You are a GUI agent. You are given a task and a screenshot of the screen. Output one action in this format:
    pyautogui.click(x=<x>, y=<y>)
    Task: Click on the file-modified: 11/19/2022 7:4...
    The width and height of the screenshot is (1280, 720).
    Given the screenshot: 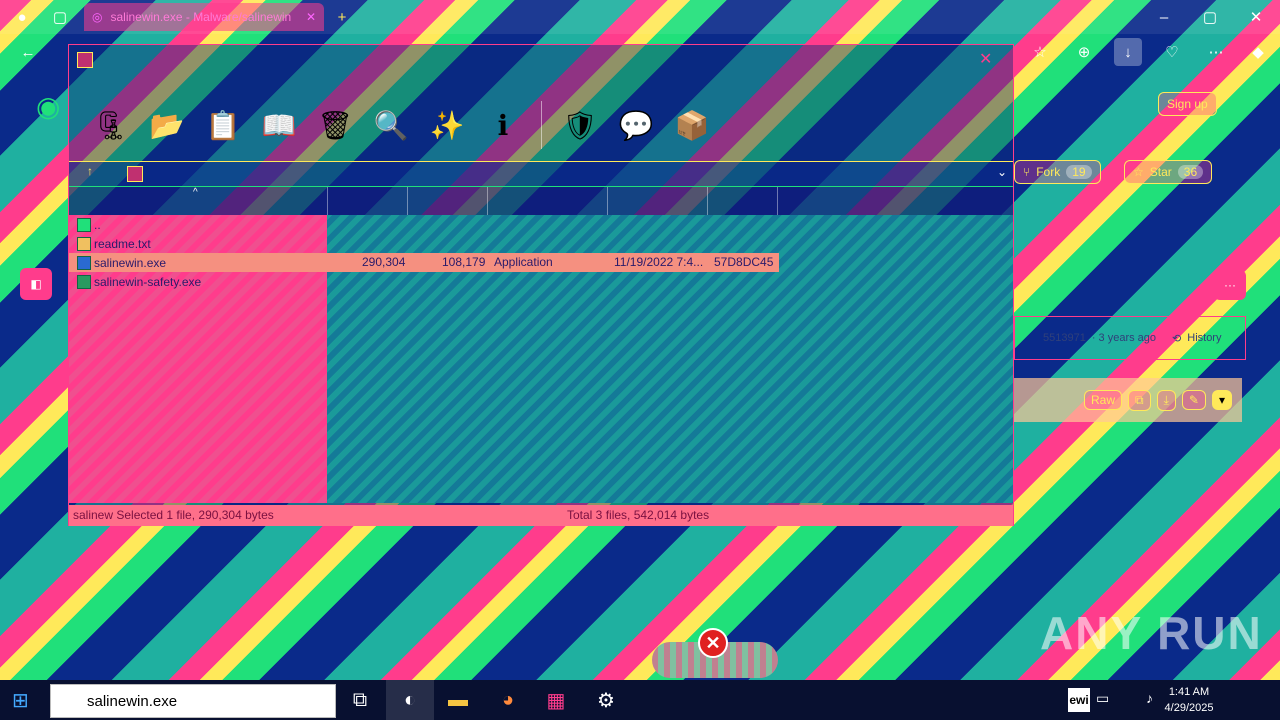 What is the action you would take?
    pyautogui.click(x=659, y=262)
    